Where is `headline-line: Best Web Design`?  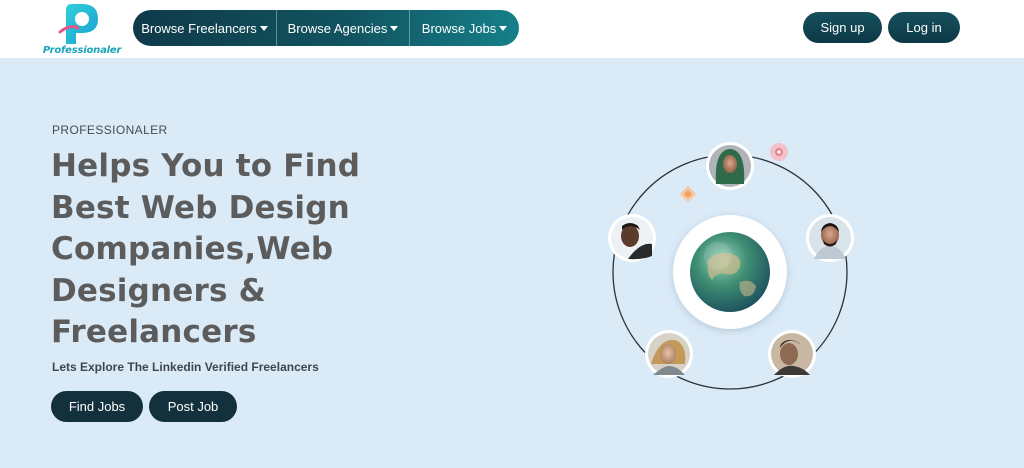
headline-line: Best Web Design is located at coordinates (200, 207).